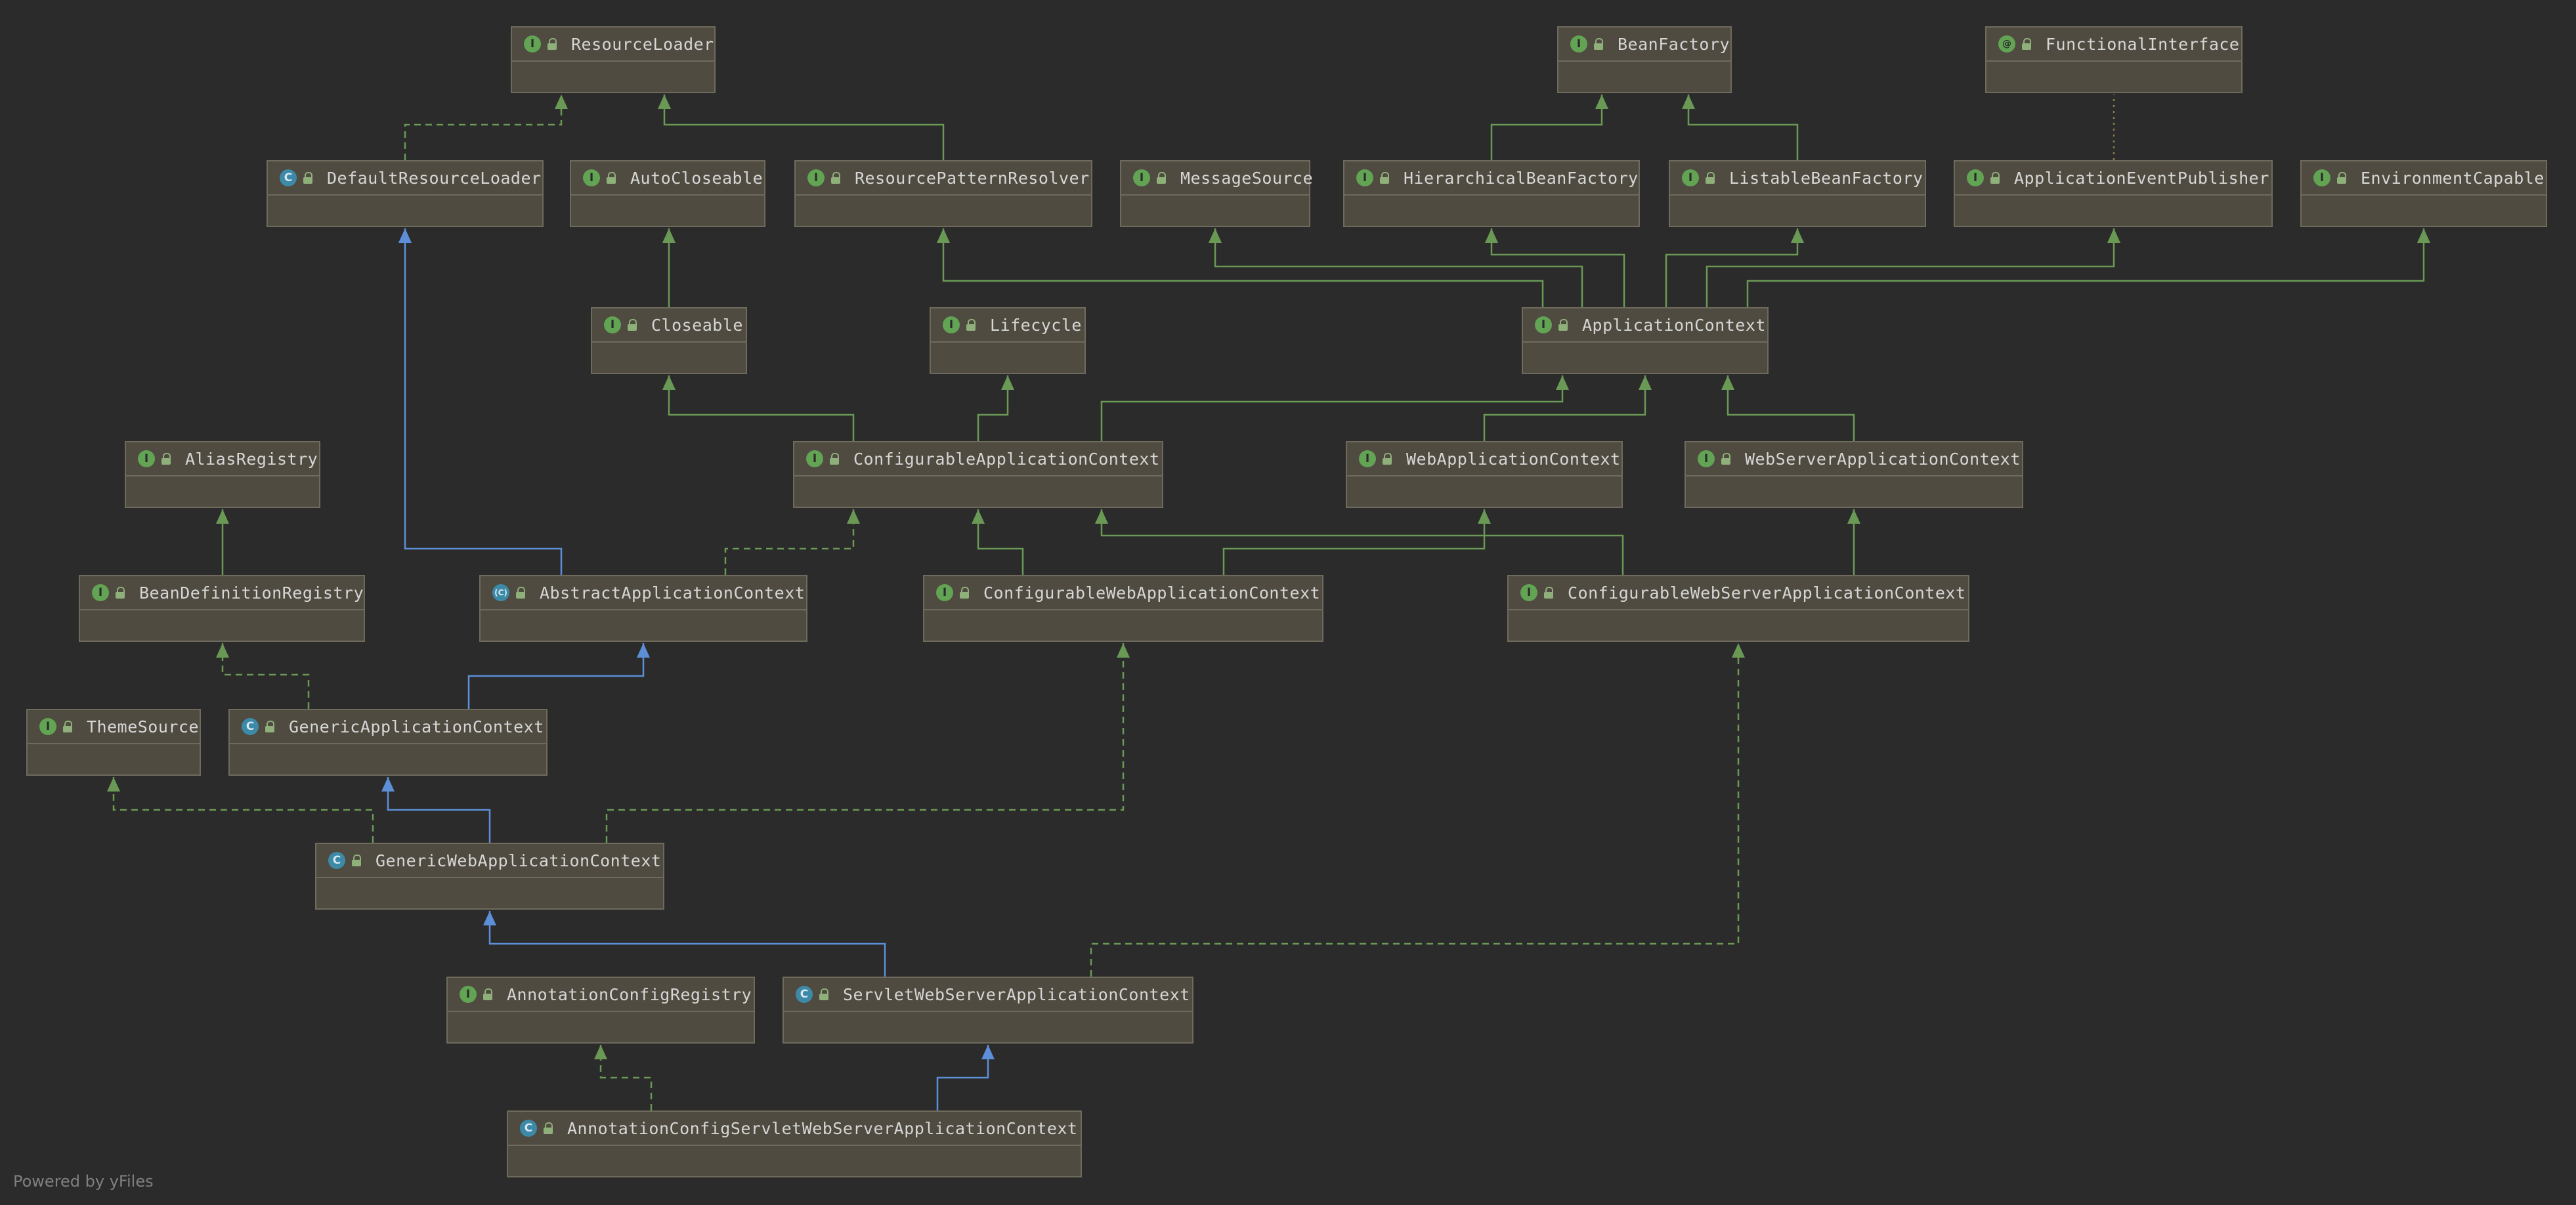  What do you see at coordinates (697, 325) in the screenshot?
I see `node-label: Closeable` at bounding box center [697, 325].